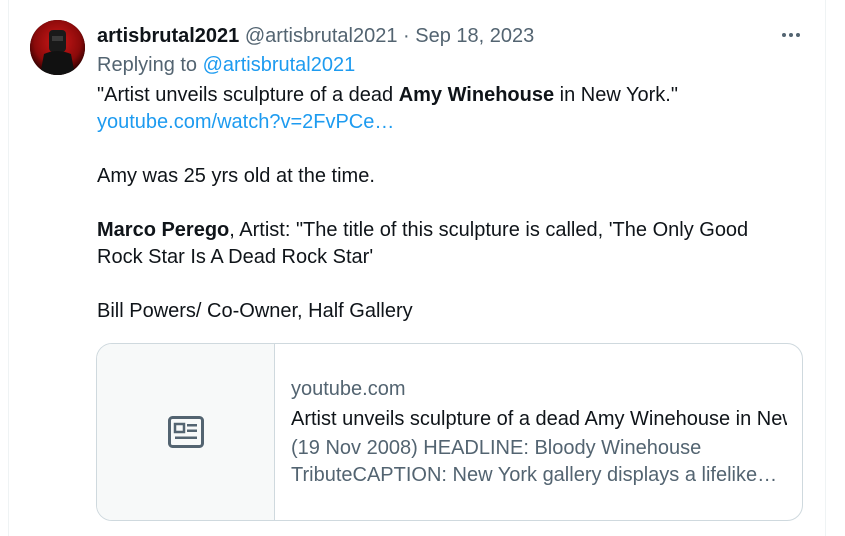 The height and width of the screenshot is (536, 845). I want to click on card-thumbnail, so click(186, 432).